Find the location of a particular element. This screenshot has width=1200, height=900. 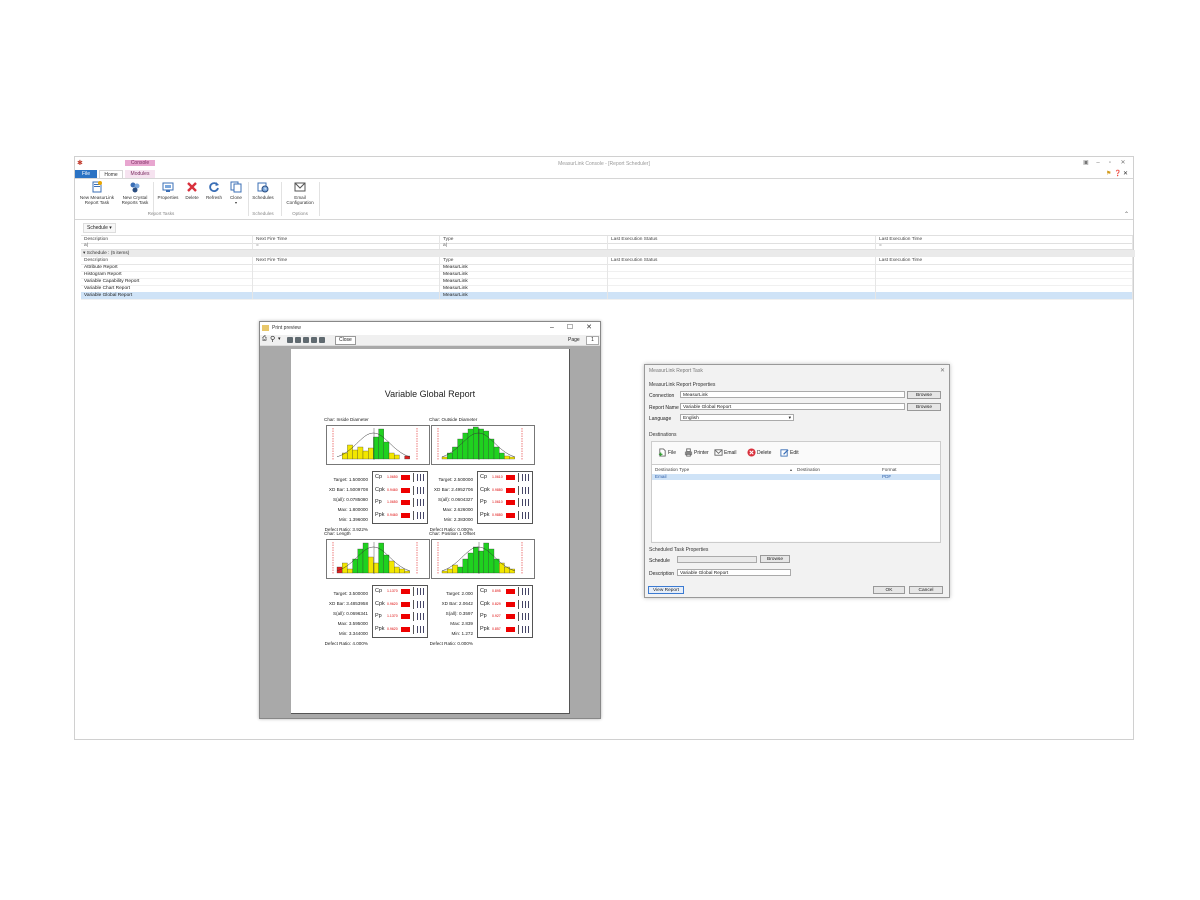

one-page-icon is located at coordinates (290, 340).